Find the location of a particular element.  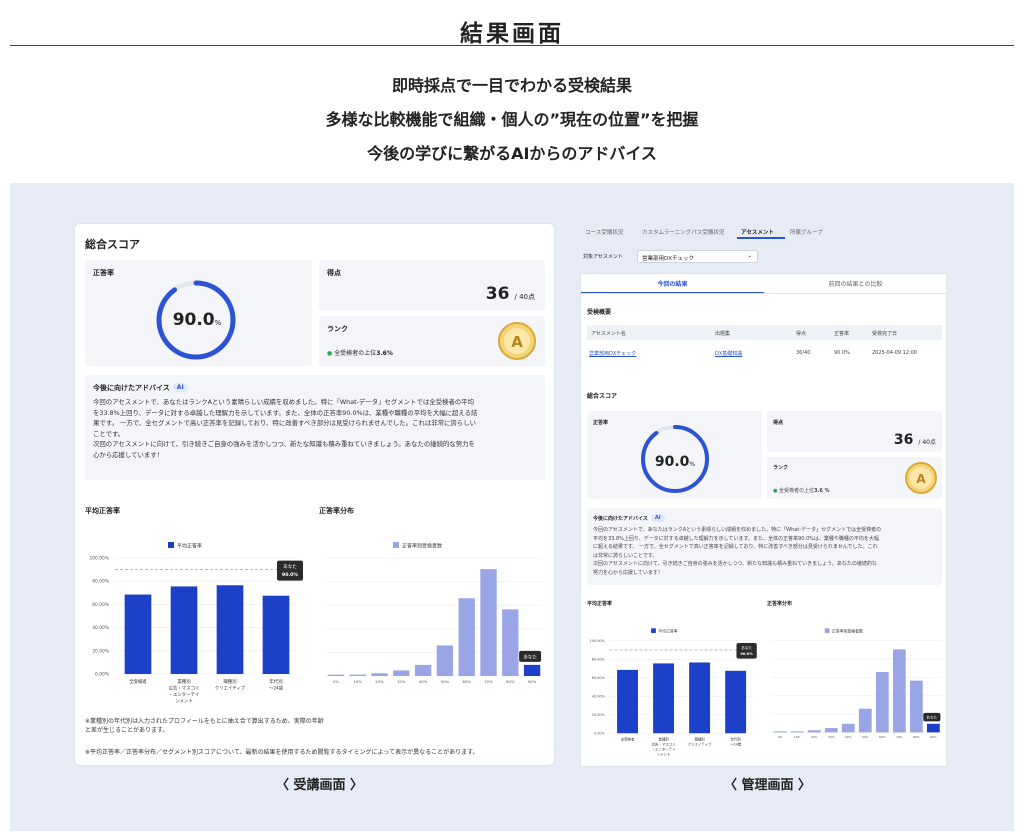

admin-score-label: 得点 is located at coordinates (778, 423).